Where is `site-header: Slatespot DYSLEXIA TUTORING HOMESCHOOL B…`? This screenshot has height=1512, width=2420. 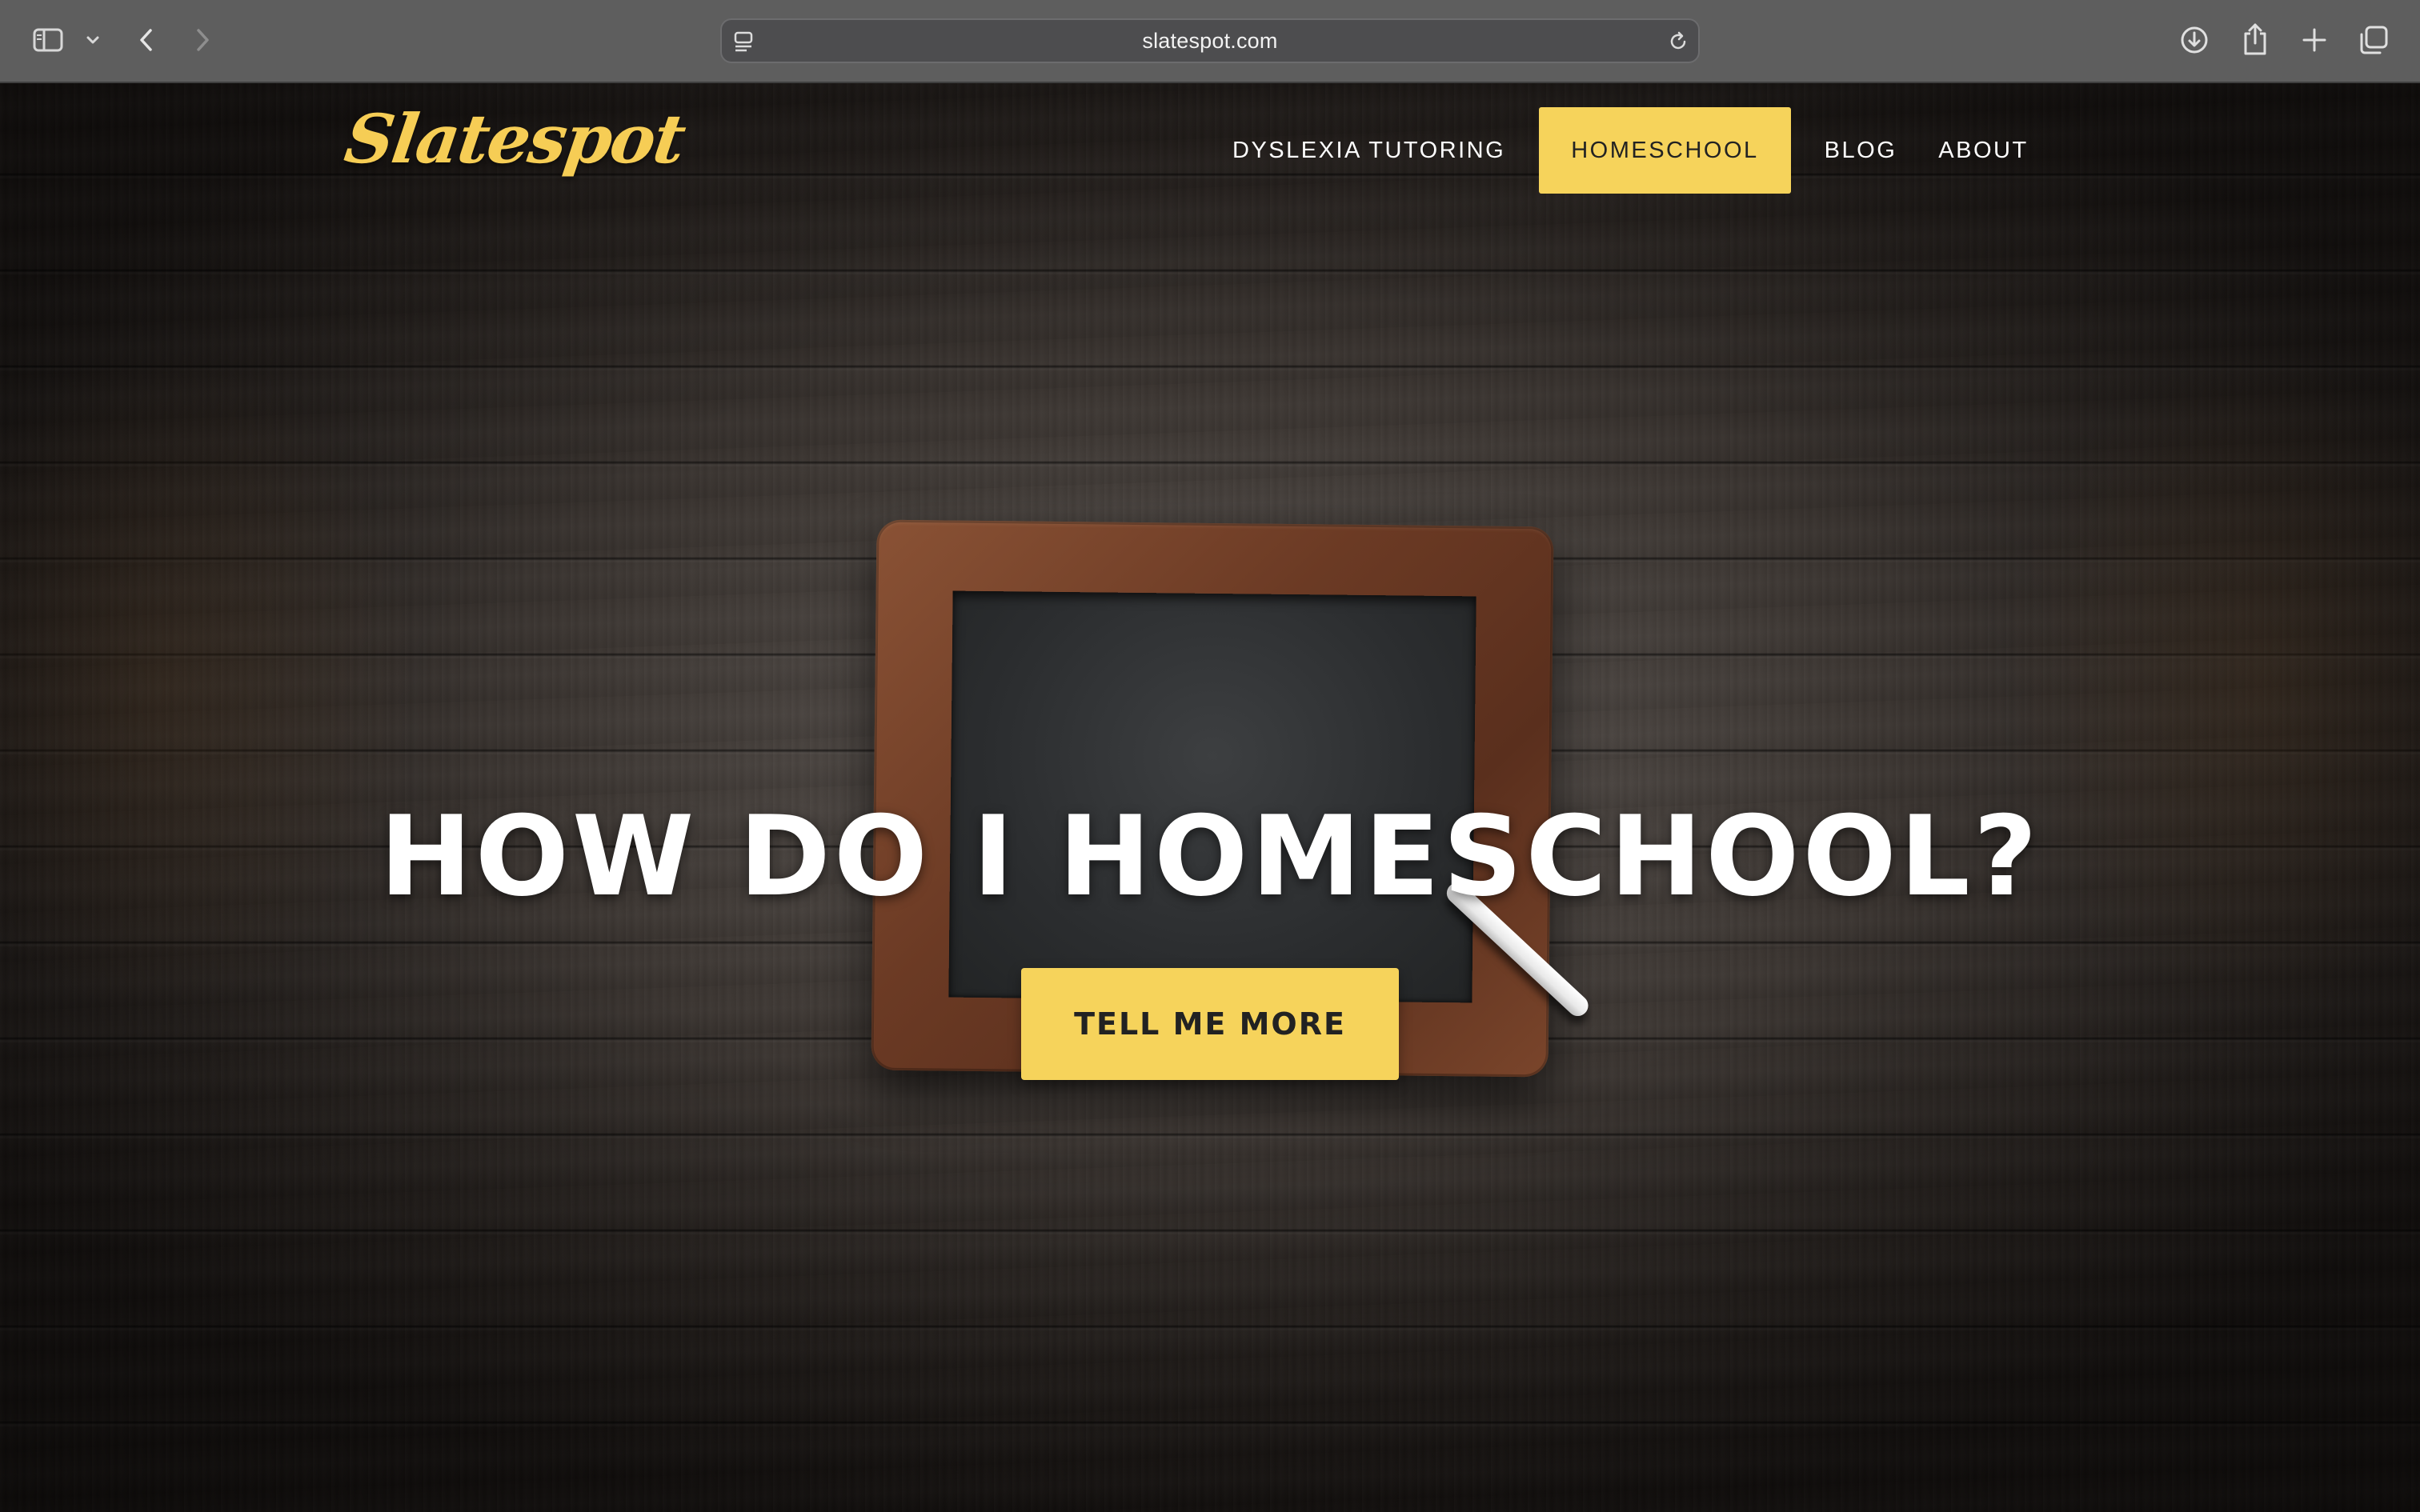
site-header: Slatespot DYSLEXIA TUTORING HOMESCHOOL B… is located at coordinates (1210, 138).